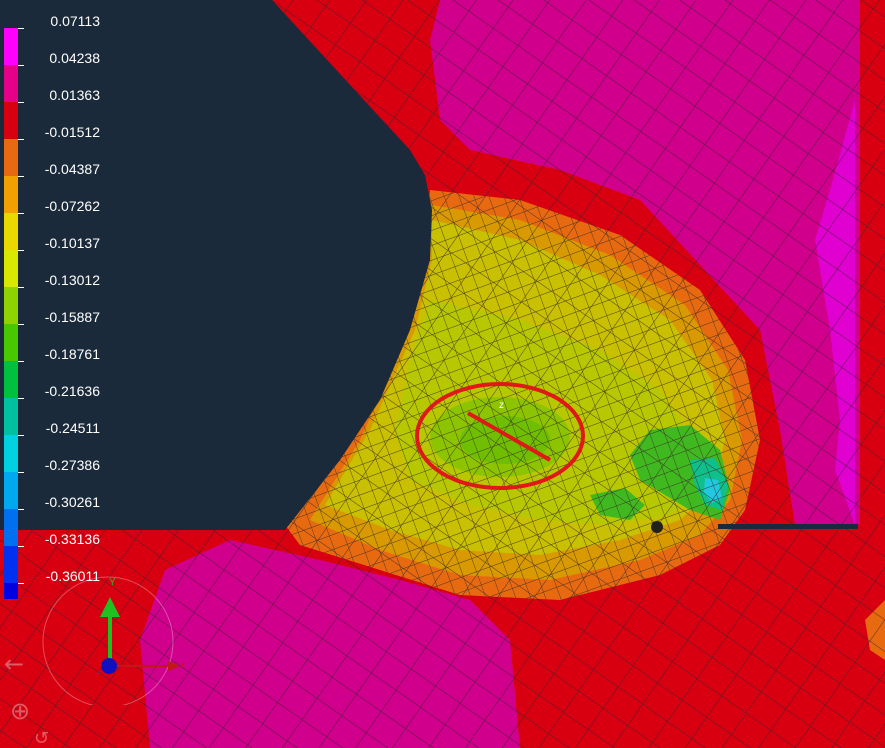  I want to click on annotation-z-label: z, so click(501, 405).